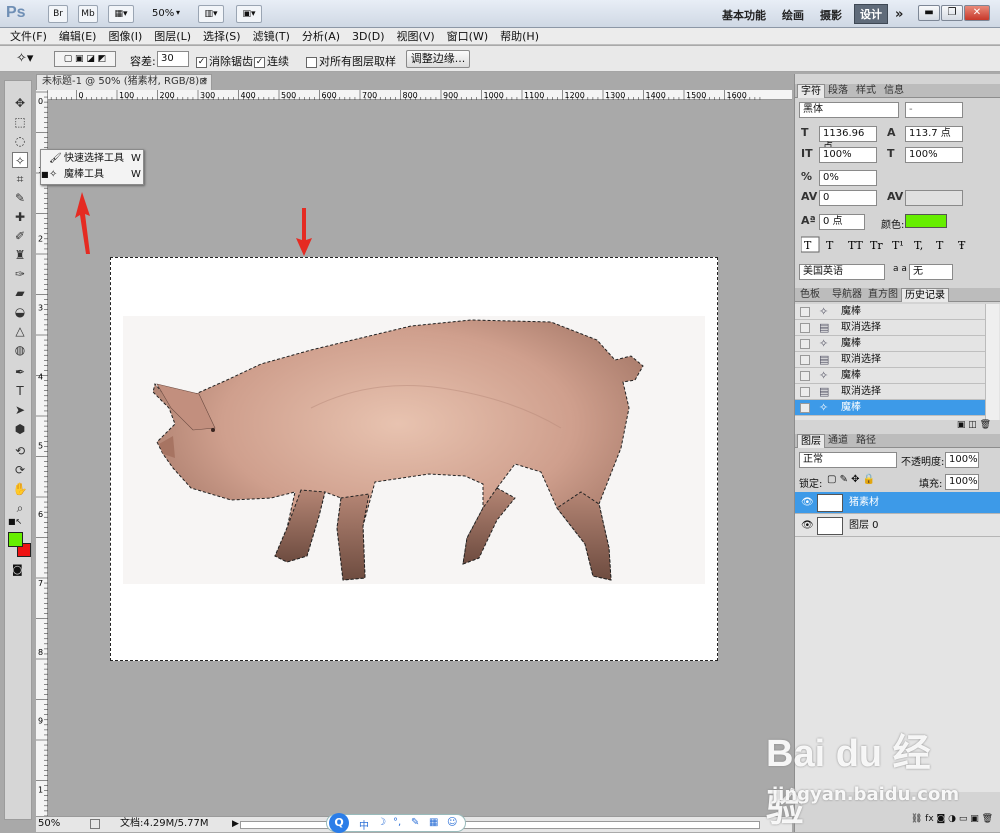  Describe the element at coordinates (20, 391) in the screenshot. I see `type-tool-icon: T` at that location.